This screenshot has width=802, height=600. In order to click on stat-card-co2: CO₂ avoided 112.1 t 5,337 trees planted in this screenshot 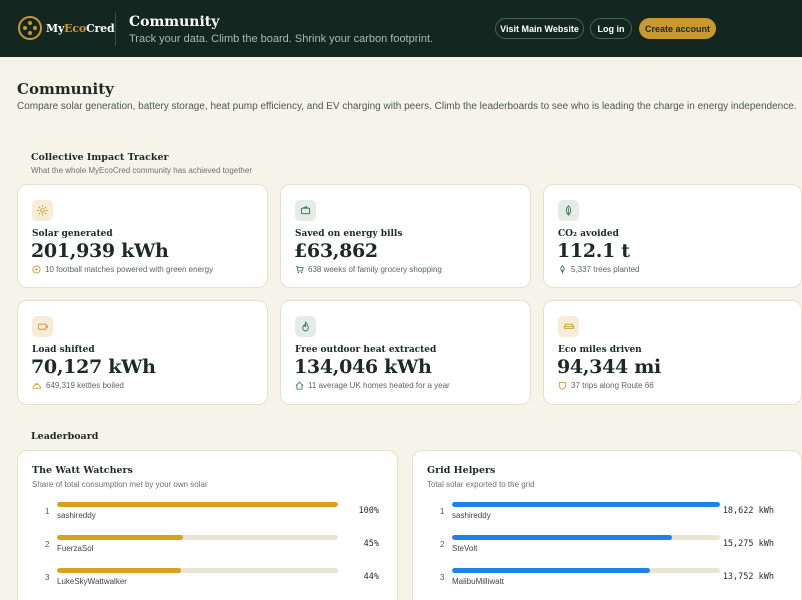, I will do `click(672, 236)`.